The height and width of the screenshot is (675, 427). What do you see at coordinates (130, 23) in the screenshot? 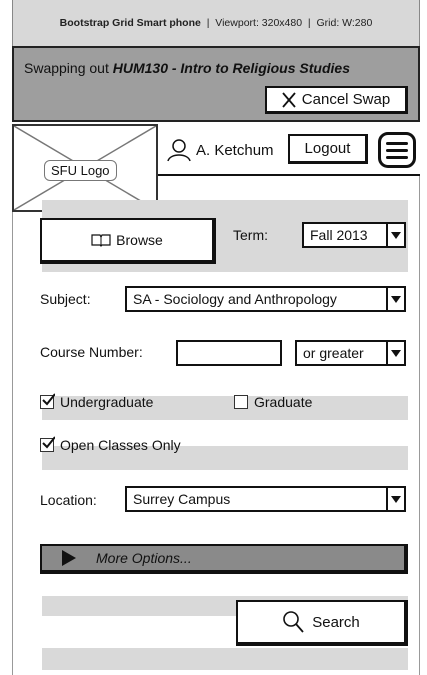
I see `caption-title: Bootstrap Grid Smart phone` at bounding box center [130, 23].